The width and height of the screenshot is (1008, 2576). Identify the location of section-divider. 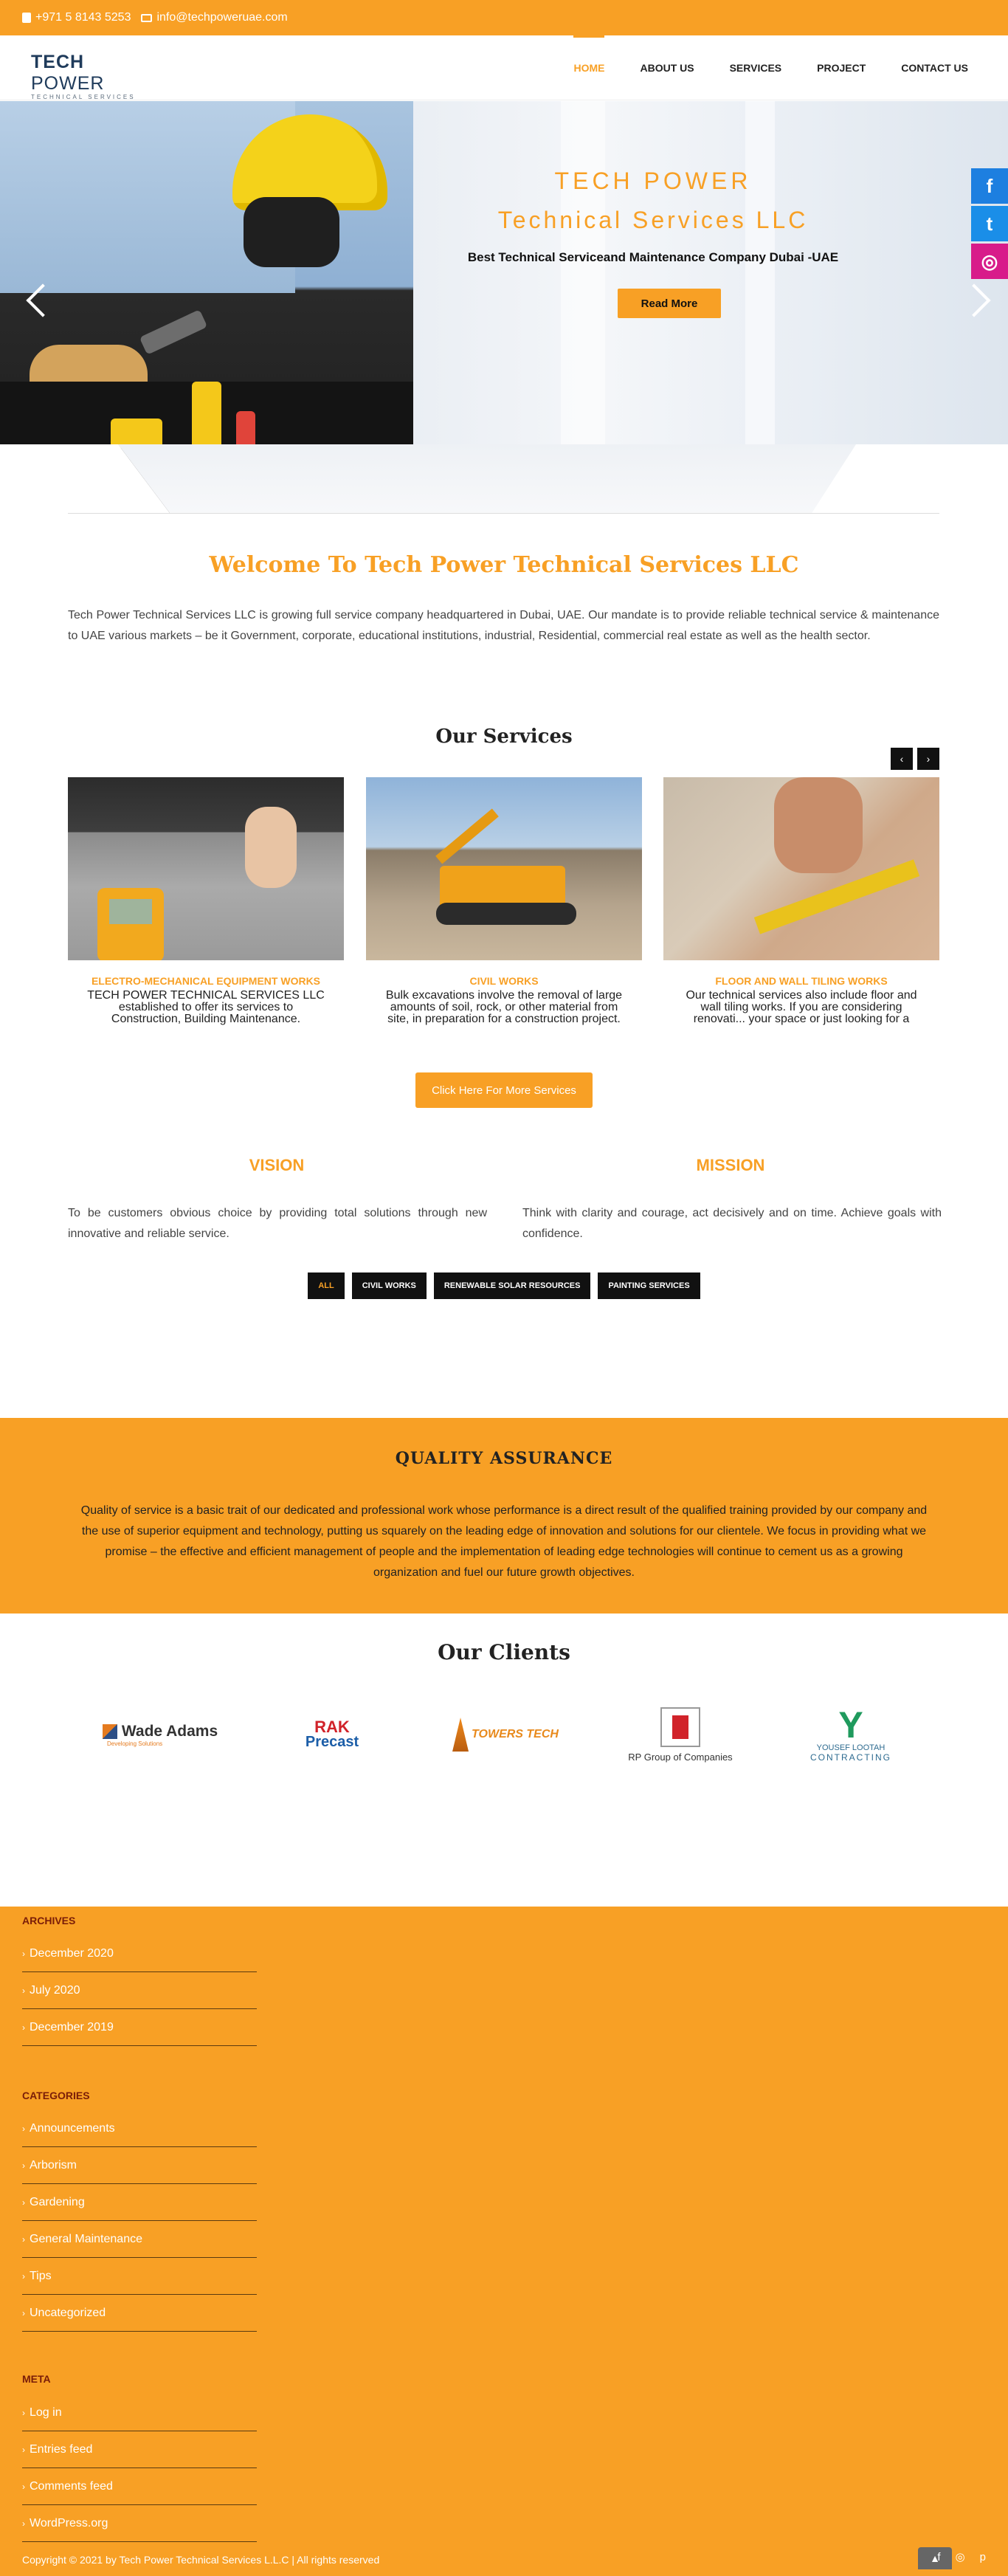
(504, 513).